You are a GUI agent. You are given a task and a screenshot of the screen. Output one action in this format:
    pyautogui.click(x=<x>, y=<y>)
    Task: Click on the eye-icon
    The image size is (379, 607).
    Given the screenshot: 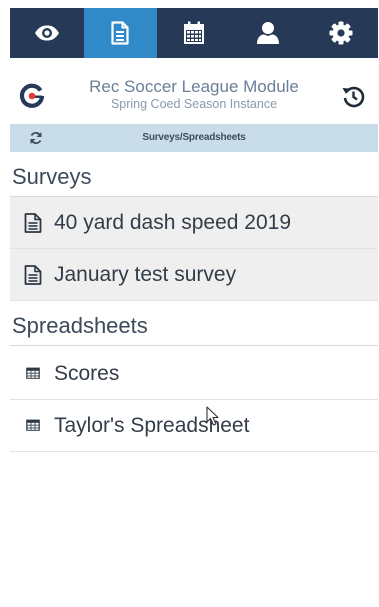 What is the action you would take?
    pyautogui.click(x=46, y=33)
    